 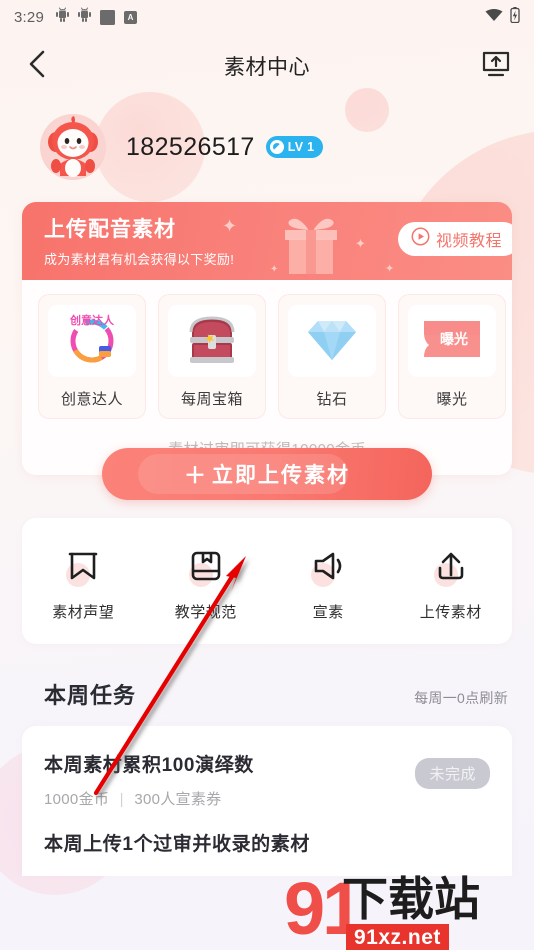 What do you see at coordinates (83, 612) in the screenshot?
I see `quick-item-label: 素材声望` at bounding box center [83, 612].